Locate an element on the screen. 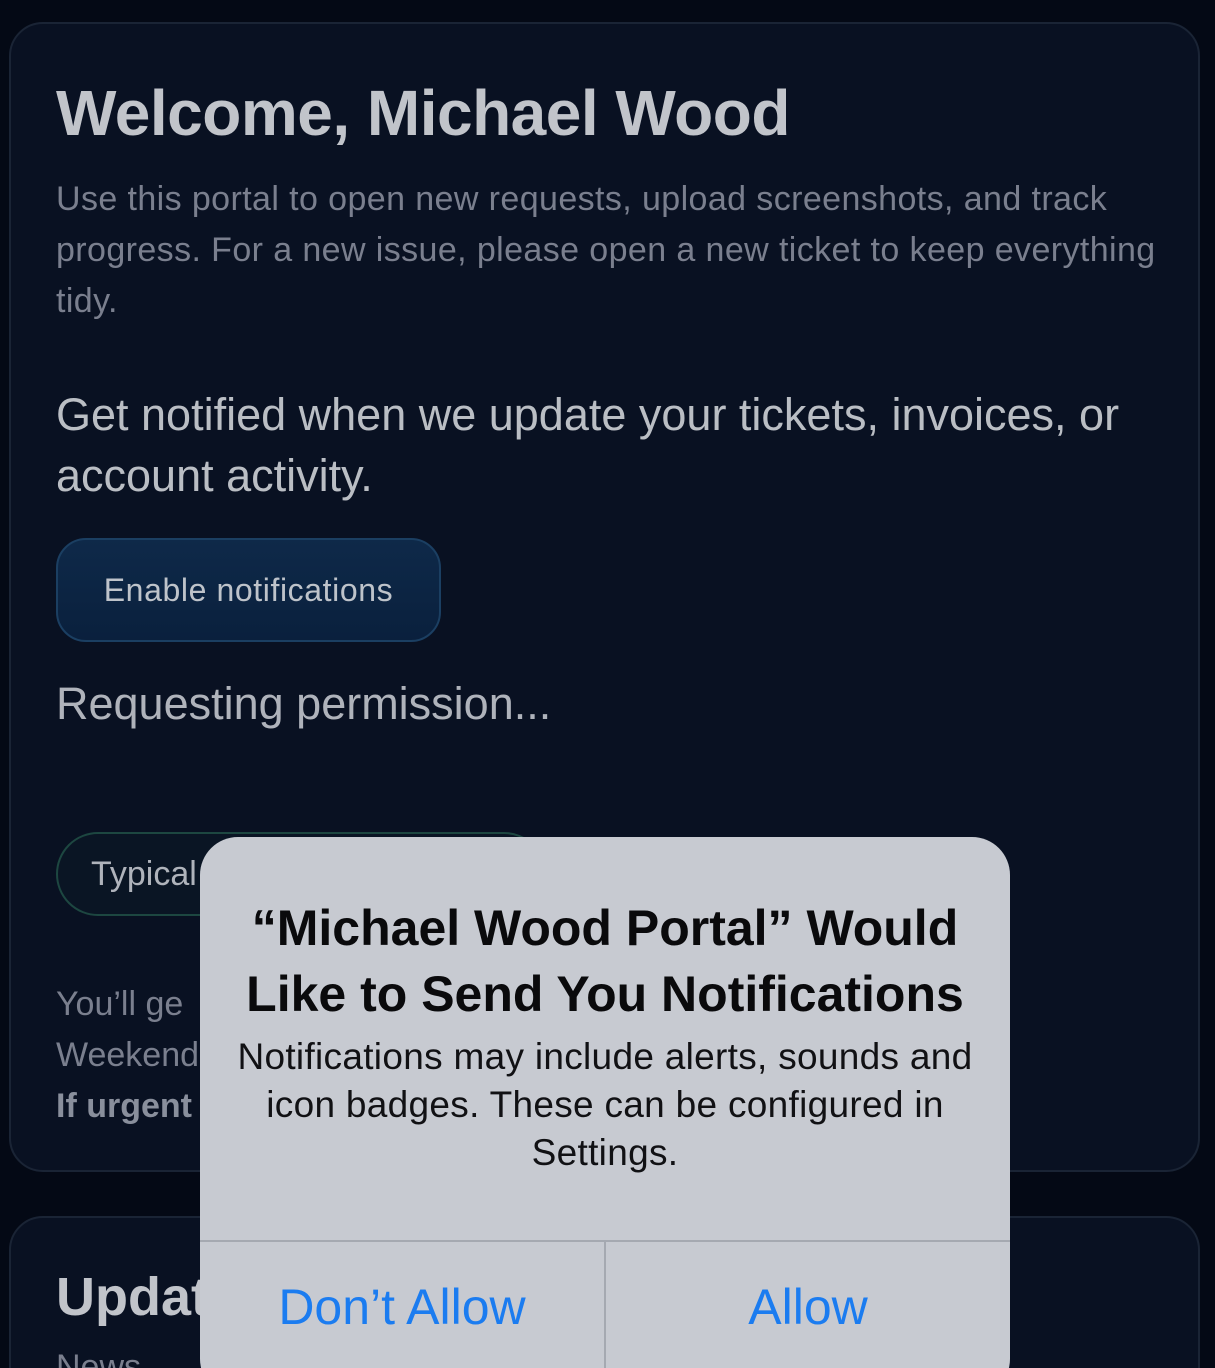 This screenshot has width=1215, height=1368. allow-button: Allow is located at coordinates (808, 1305).